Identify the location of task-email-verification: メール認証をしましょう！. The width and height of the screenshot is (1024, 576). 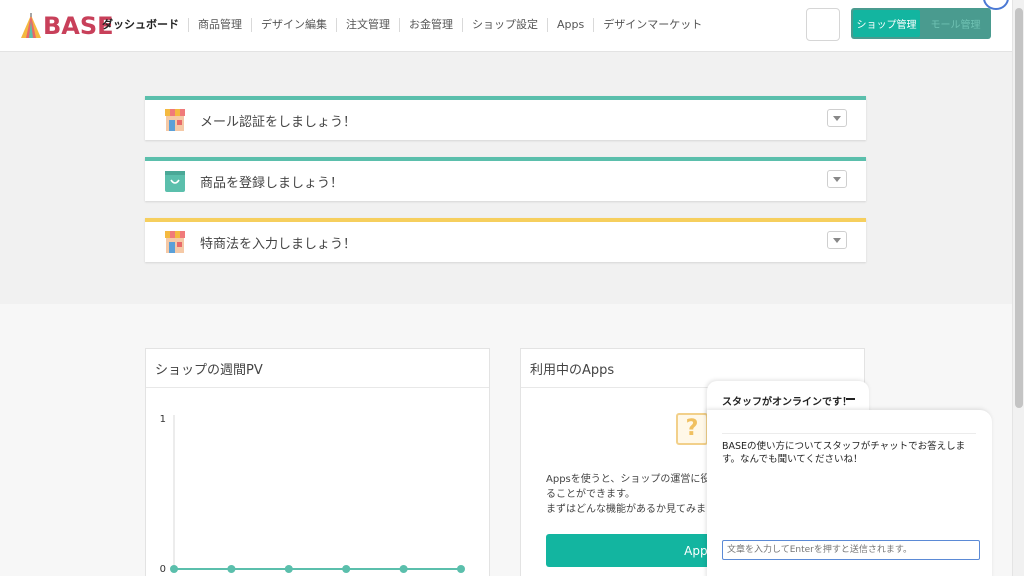
(505, 118).